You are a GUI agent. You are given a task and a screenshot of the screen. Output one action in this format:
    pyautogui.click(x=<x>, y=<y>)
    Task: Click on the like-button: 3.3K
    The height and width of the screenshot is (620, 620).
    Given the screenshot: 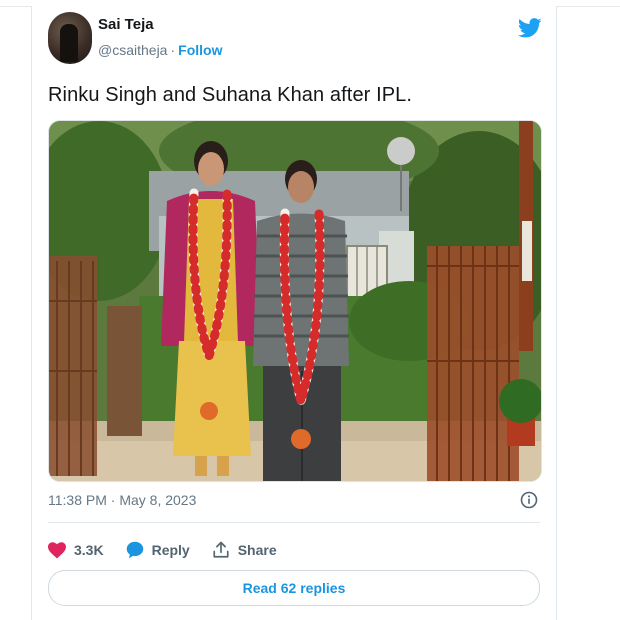 What is the action you would take?
    pyautogui.click(x=76, y=550)
    